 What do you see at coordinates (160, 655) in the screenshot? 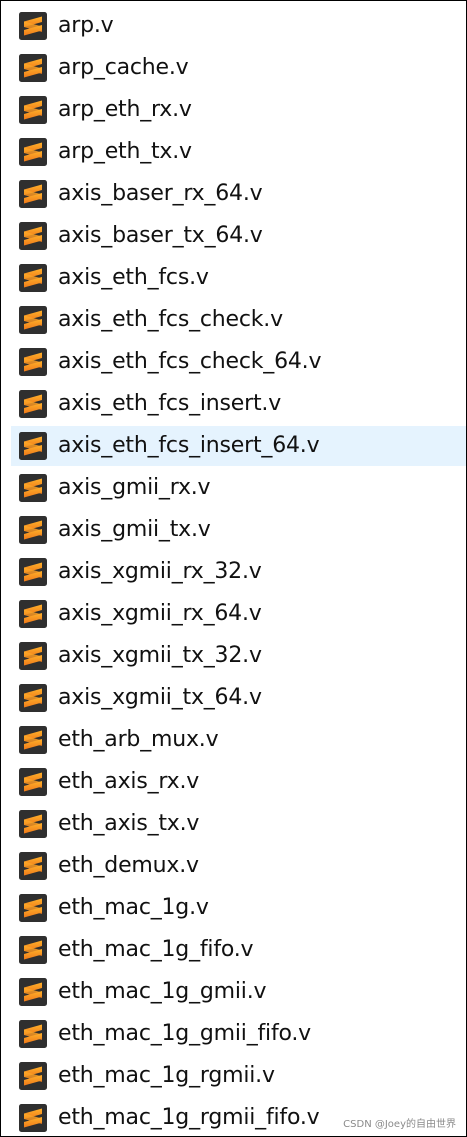
I see `file-name: axis_xgmii_tx_32.v` at bounding box center [160, 655].